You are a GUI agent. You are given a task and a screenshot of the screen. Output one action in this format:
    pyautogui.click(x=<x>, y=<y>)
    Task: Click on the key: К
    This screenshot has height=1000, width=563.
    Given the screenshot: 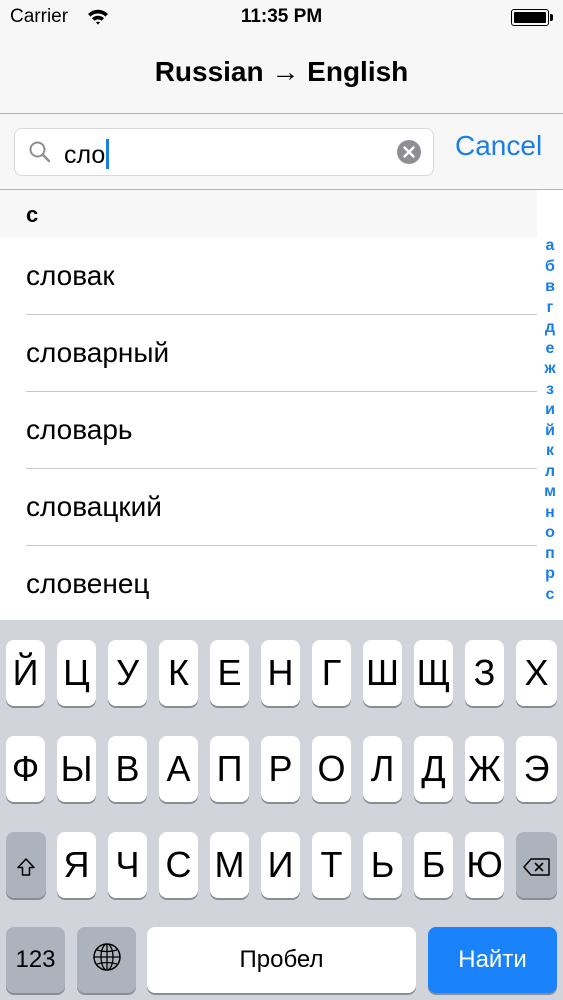 What is the action you would take?
    pyautogui.click(x=178, y=673)
    